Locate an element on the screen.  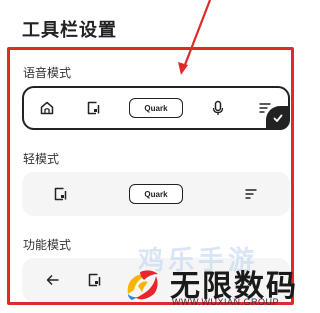
watermark-logo-icon is located at coordinates (142, 285).